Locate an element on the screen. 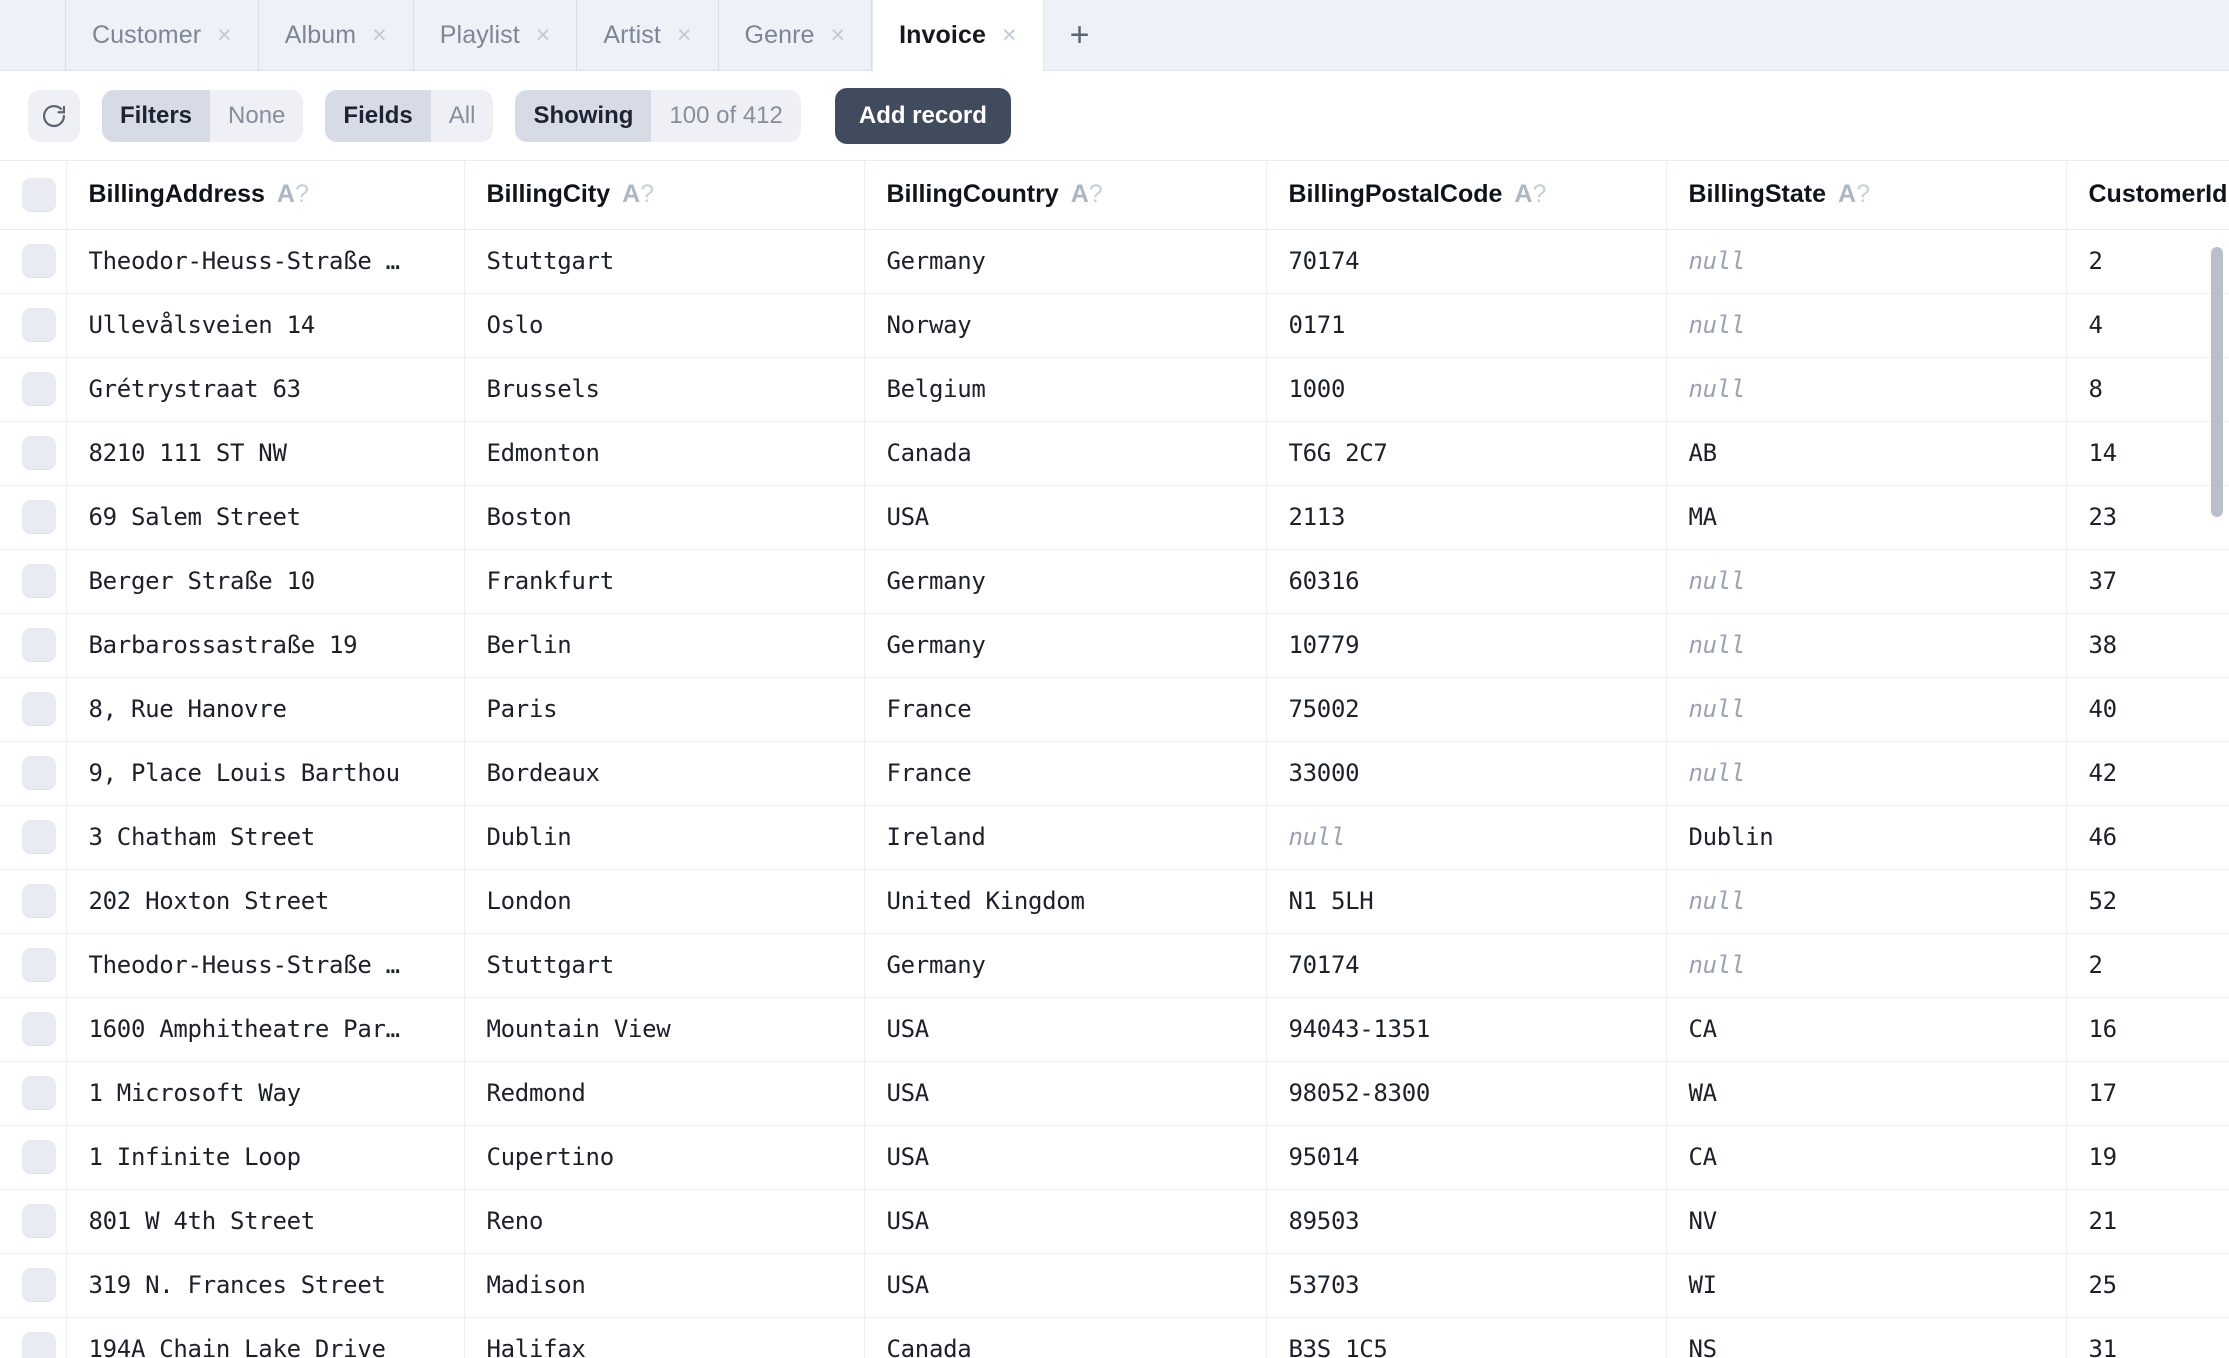  cell-billingcity: Redmond is located at coordinates (664, 1093).